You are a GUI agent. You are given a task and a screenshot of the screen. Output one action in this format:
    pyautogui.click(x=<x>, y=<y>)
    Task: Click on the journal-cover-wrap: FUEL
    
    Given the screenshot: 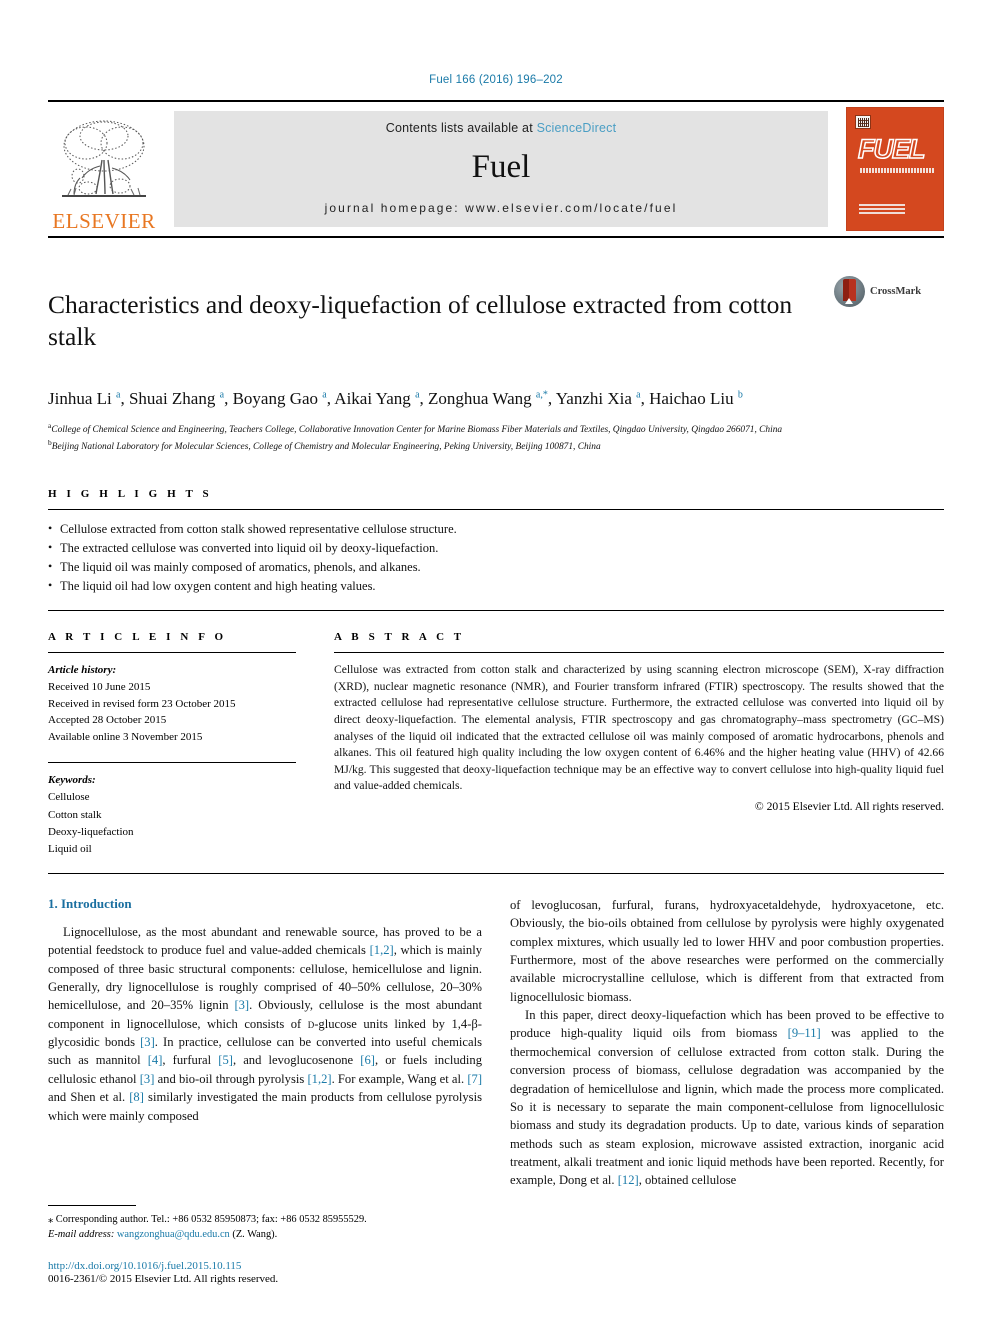 What is the action you would take?
    pyautogui.click(x=890, y=169)
    